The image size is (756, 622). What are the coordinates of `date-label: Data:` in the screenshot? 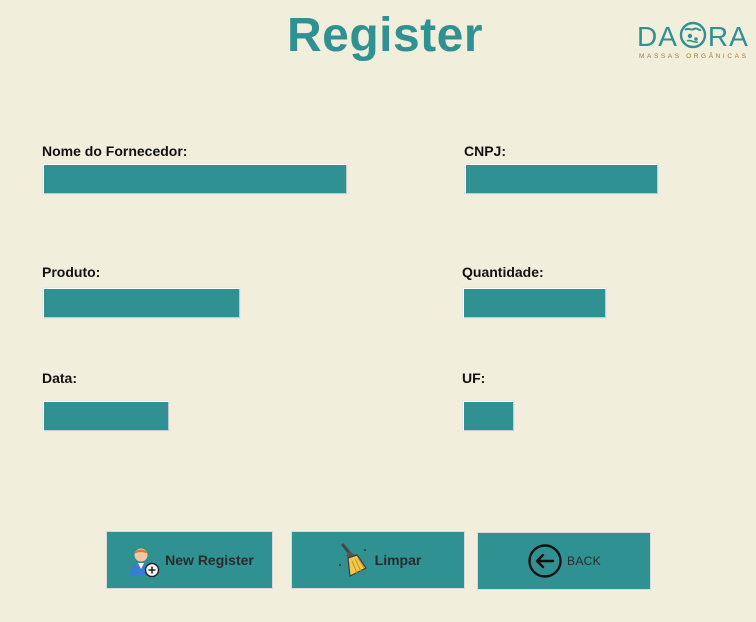 It's located at (60, 378).